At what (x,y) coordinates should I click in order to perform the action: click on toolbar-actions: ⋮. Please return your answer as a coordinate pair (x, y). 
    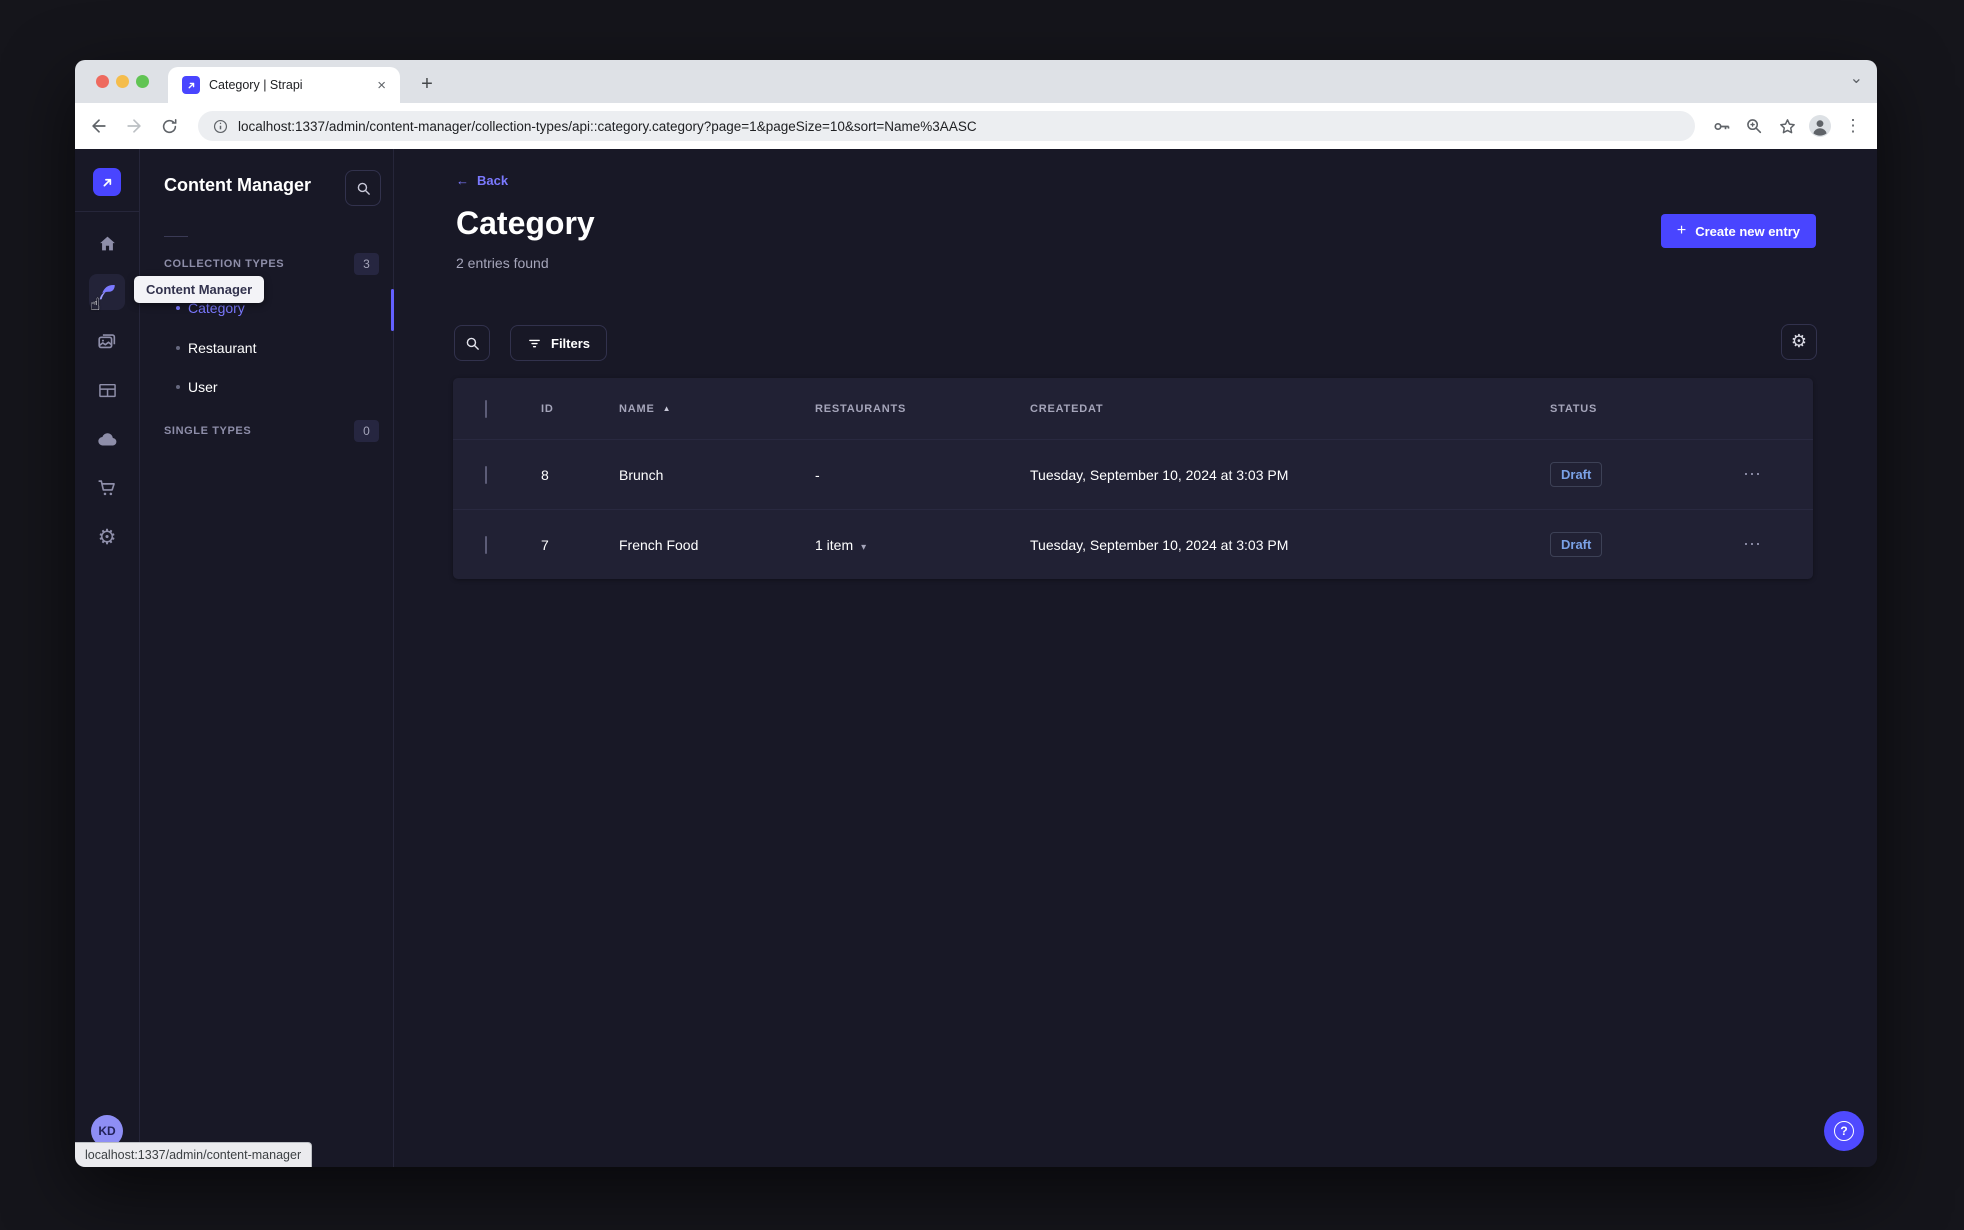
    Looking at the image, I should click on (1787, 126).